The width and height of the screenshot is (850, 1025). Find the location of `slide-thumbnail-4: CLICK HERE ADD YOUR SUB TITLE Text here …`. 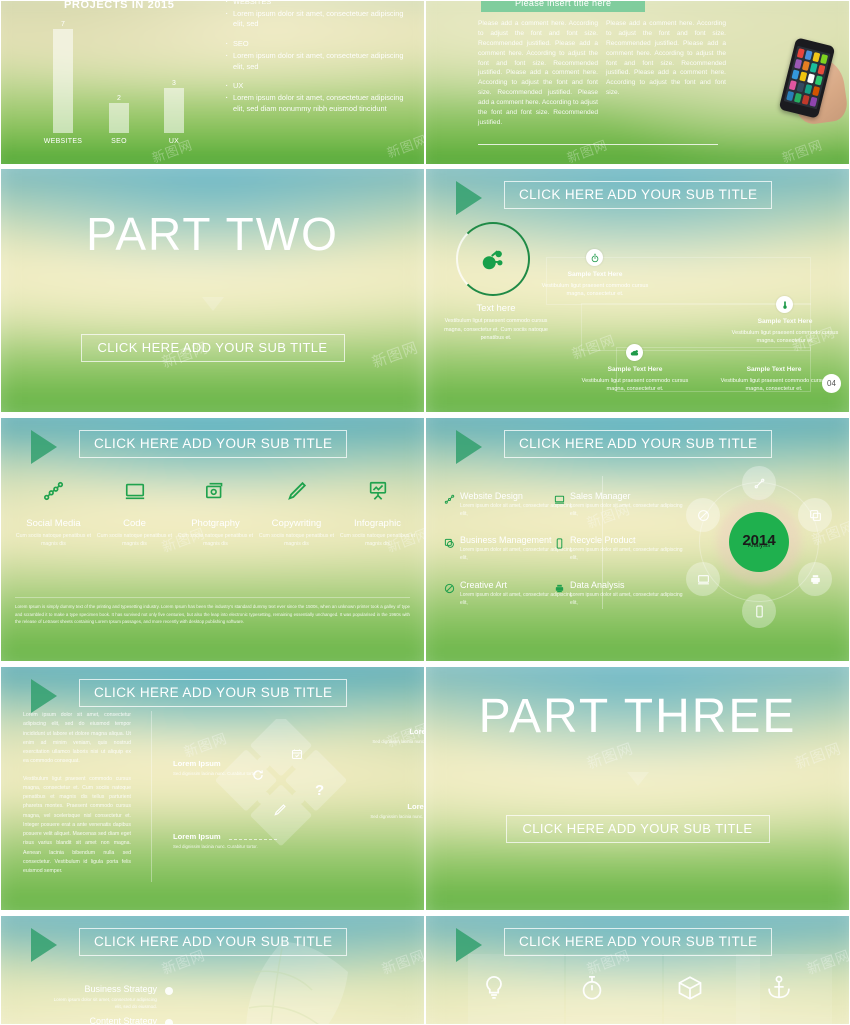

slide-thumbnail-4: CLICK HERE ADD YOUR SUB TITLE Text here … is located at coordinates (637, 290).